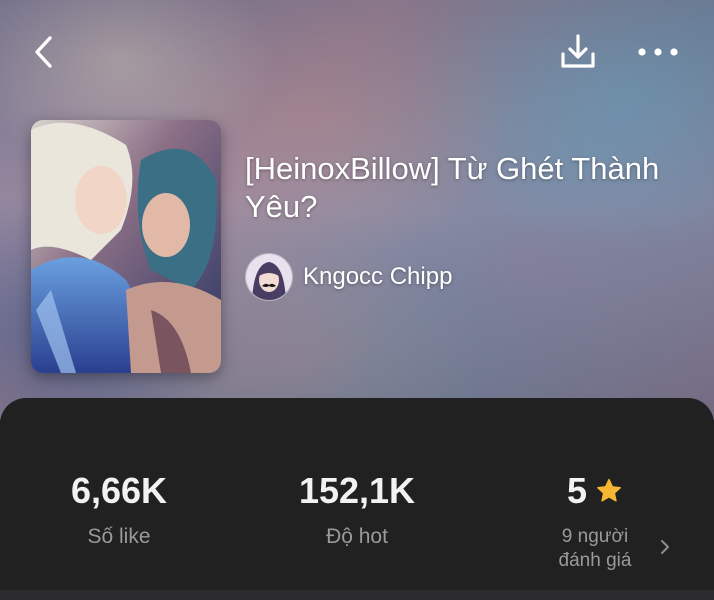  Describe the element at coordinates (577, 490) in the screenshot. I see `rating-value: 5` at that location.